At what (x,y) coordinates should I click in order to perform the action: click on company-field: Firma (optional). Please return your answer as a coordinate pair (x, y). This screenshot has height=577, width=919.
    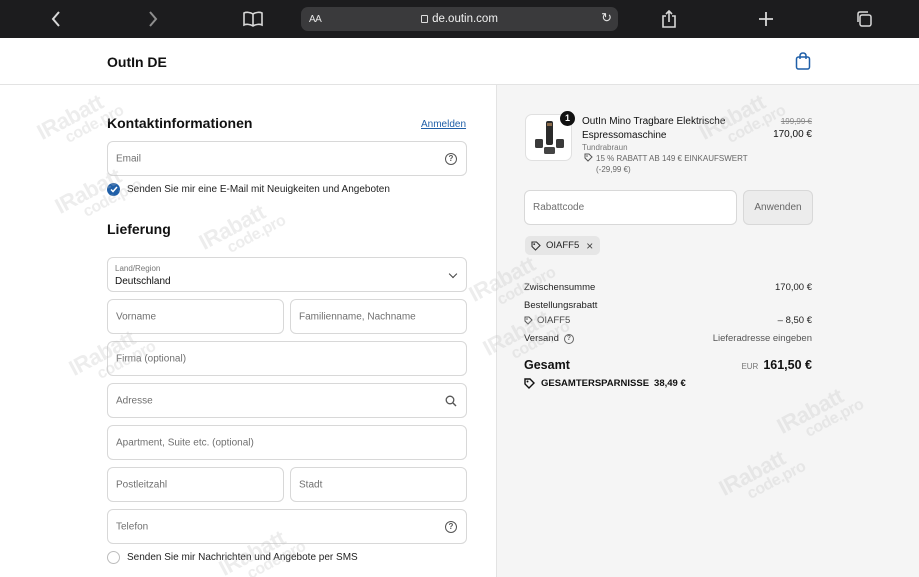
    Looking at the image, I should click on (287, 358).